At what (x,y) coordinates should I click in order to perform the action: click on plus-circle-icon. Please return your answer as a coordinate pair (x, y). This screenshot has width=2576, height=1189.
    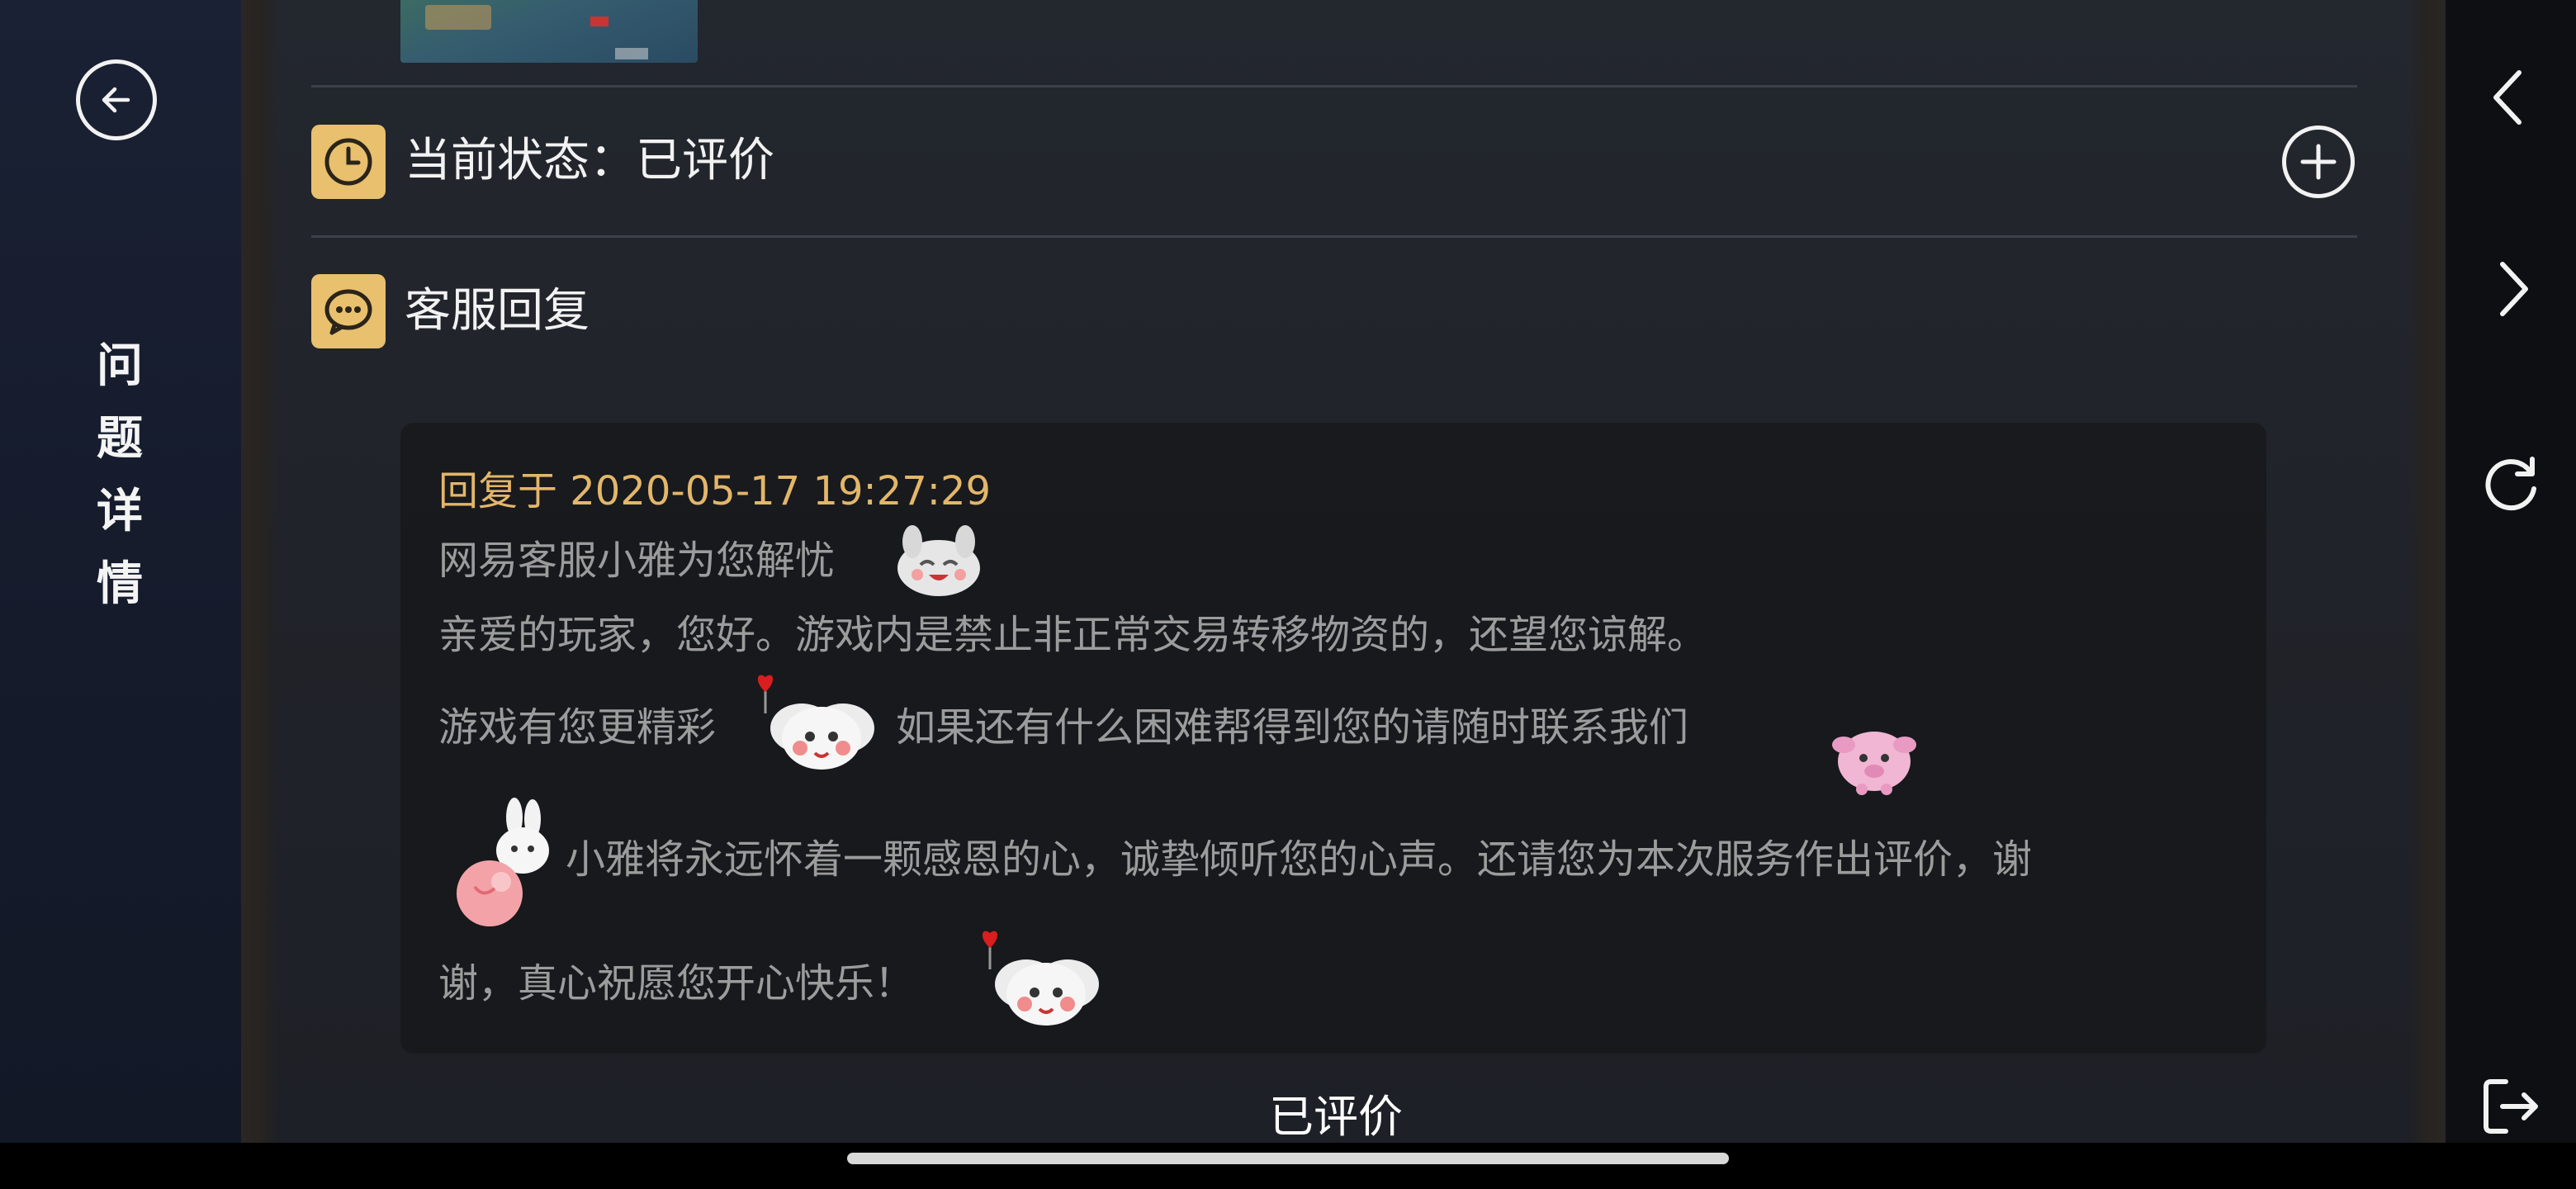
    Looking at the image, I should click on (2318, 162).